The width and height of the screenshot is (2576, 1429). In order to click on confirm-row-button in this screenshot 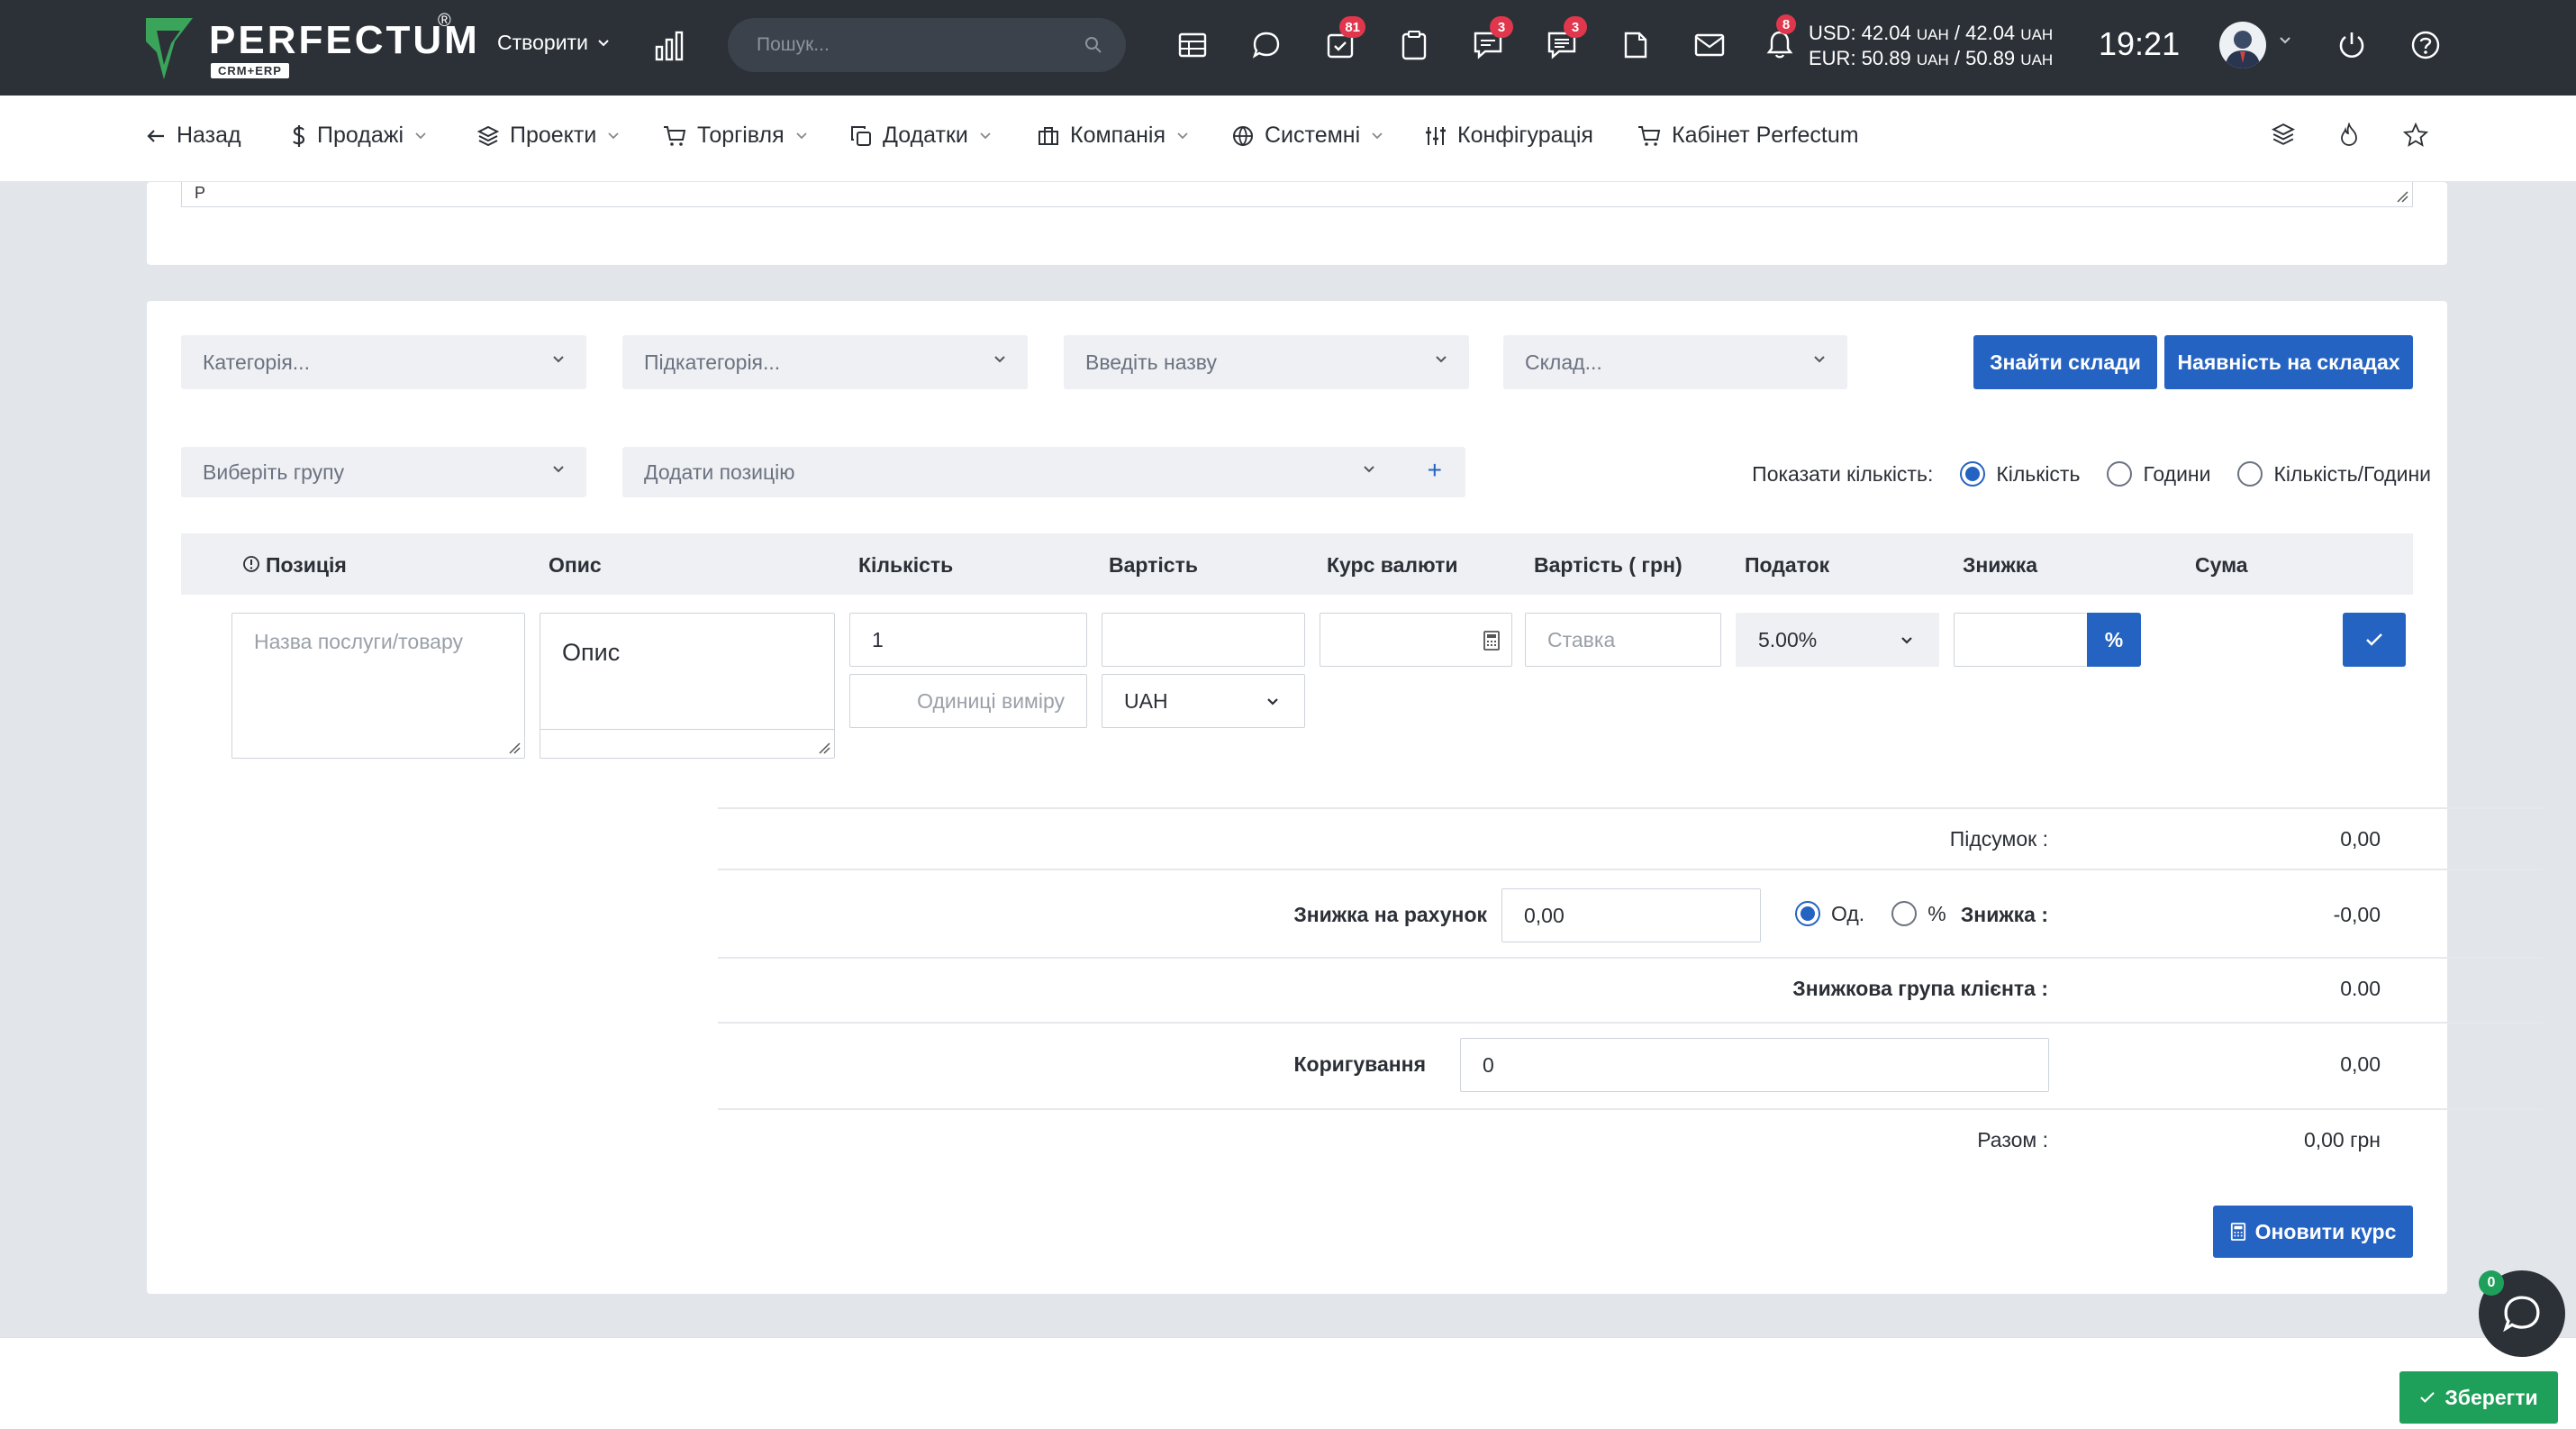, I will do `click(2374, 640)`.